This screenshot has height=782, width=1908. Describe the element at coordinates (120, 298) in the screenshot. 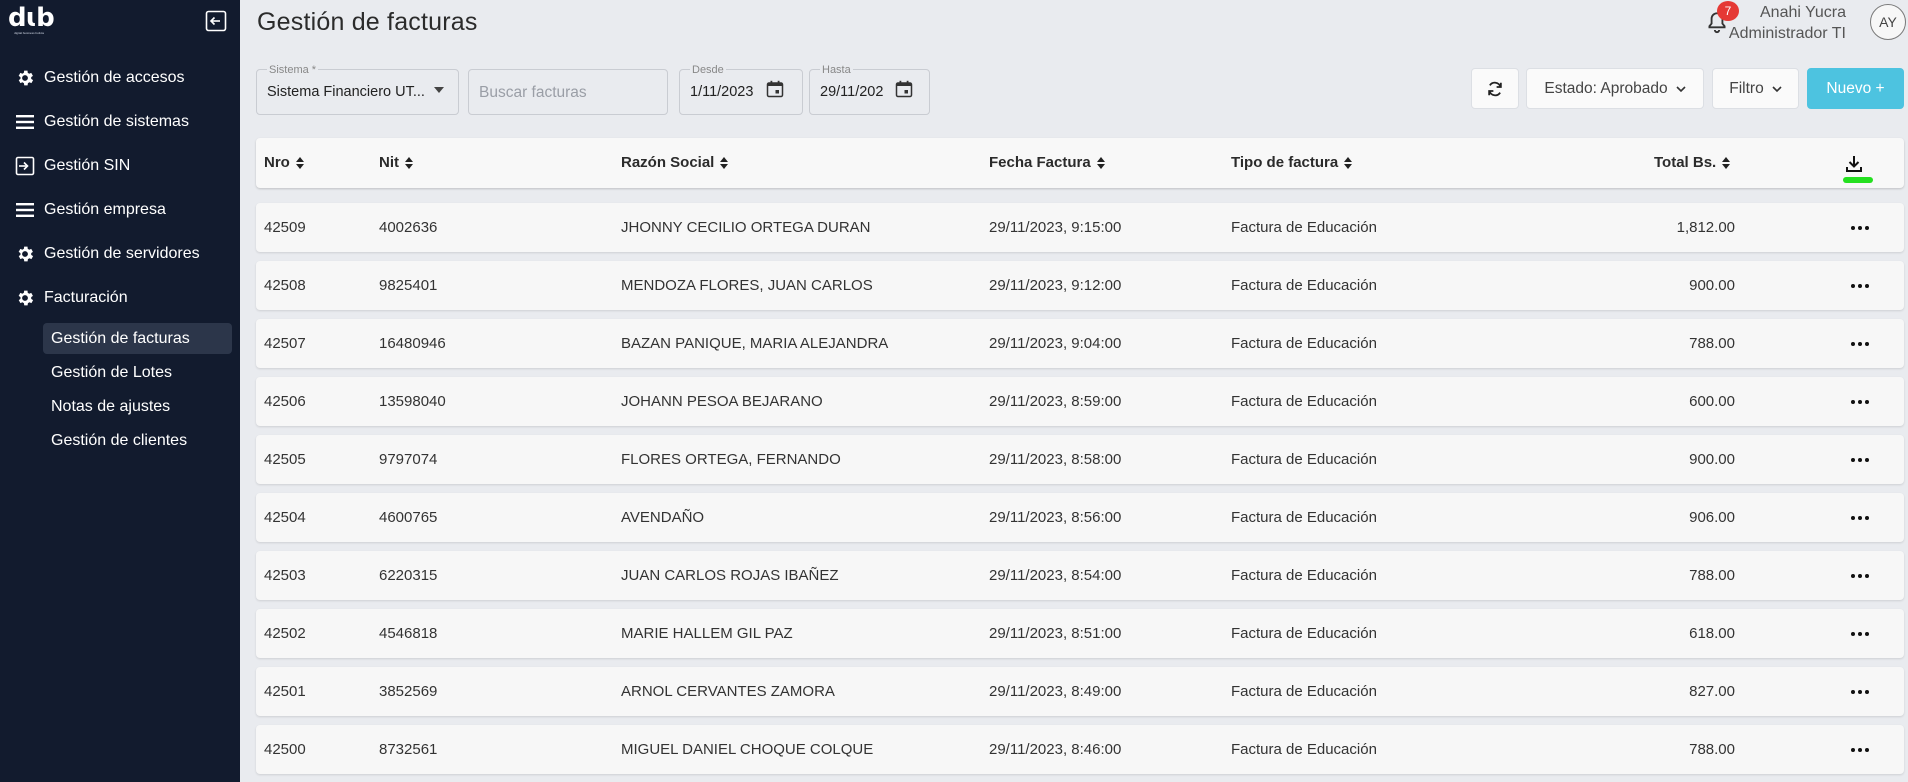

I see `sidebar-item-facturacion: Facturación` at that location.